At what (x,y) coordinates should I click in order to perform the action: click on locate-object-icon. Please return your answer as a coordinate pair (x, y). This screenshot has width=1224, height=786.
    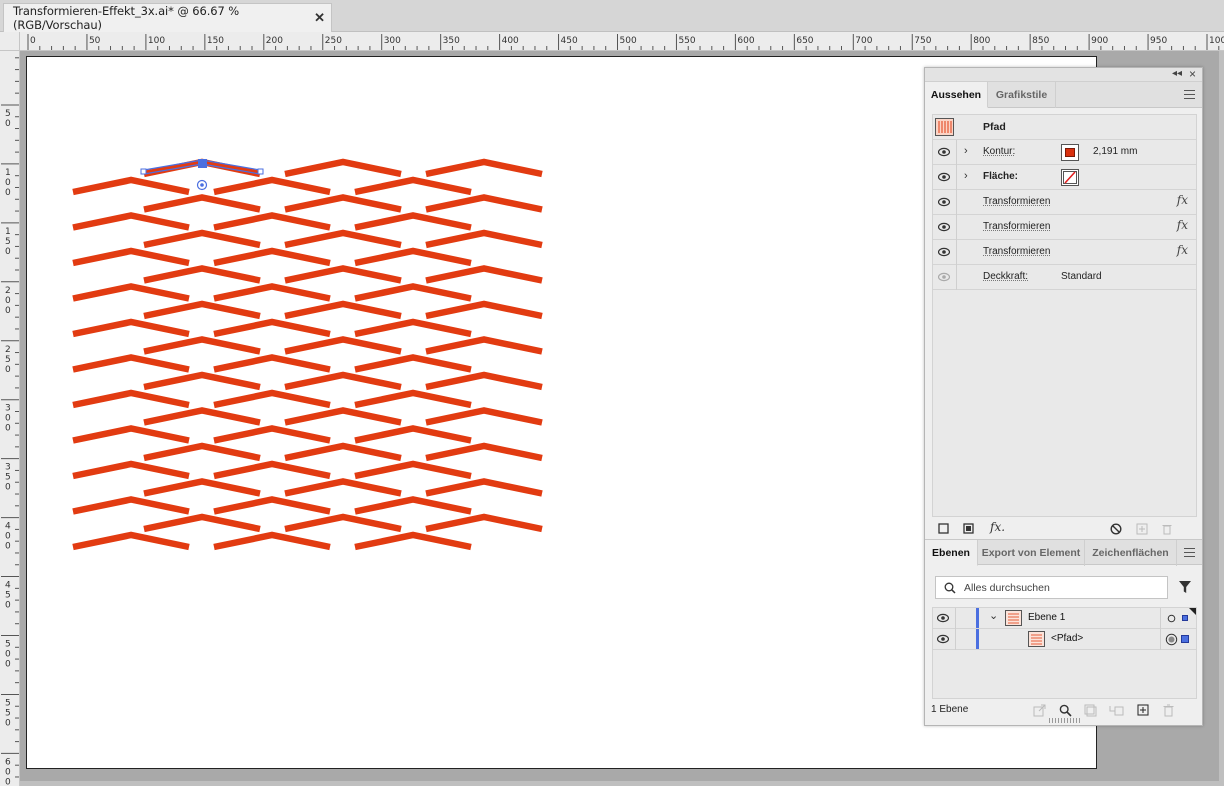
    Looking at the image, I should click on (1065, 710).